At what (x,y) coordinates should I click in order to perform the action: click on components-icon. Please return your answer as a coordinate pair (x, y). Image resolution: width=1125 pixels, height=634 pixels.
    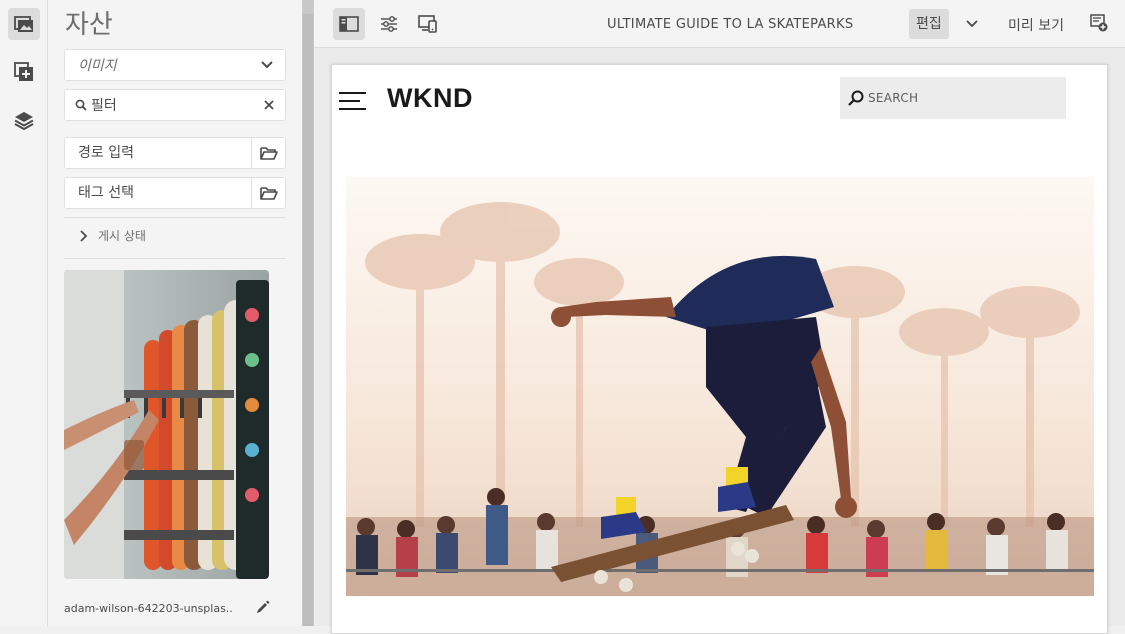
    Looking at the image, I should click on (23, 71).